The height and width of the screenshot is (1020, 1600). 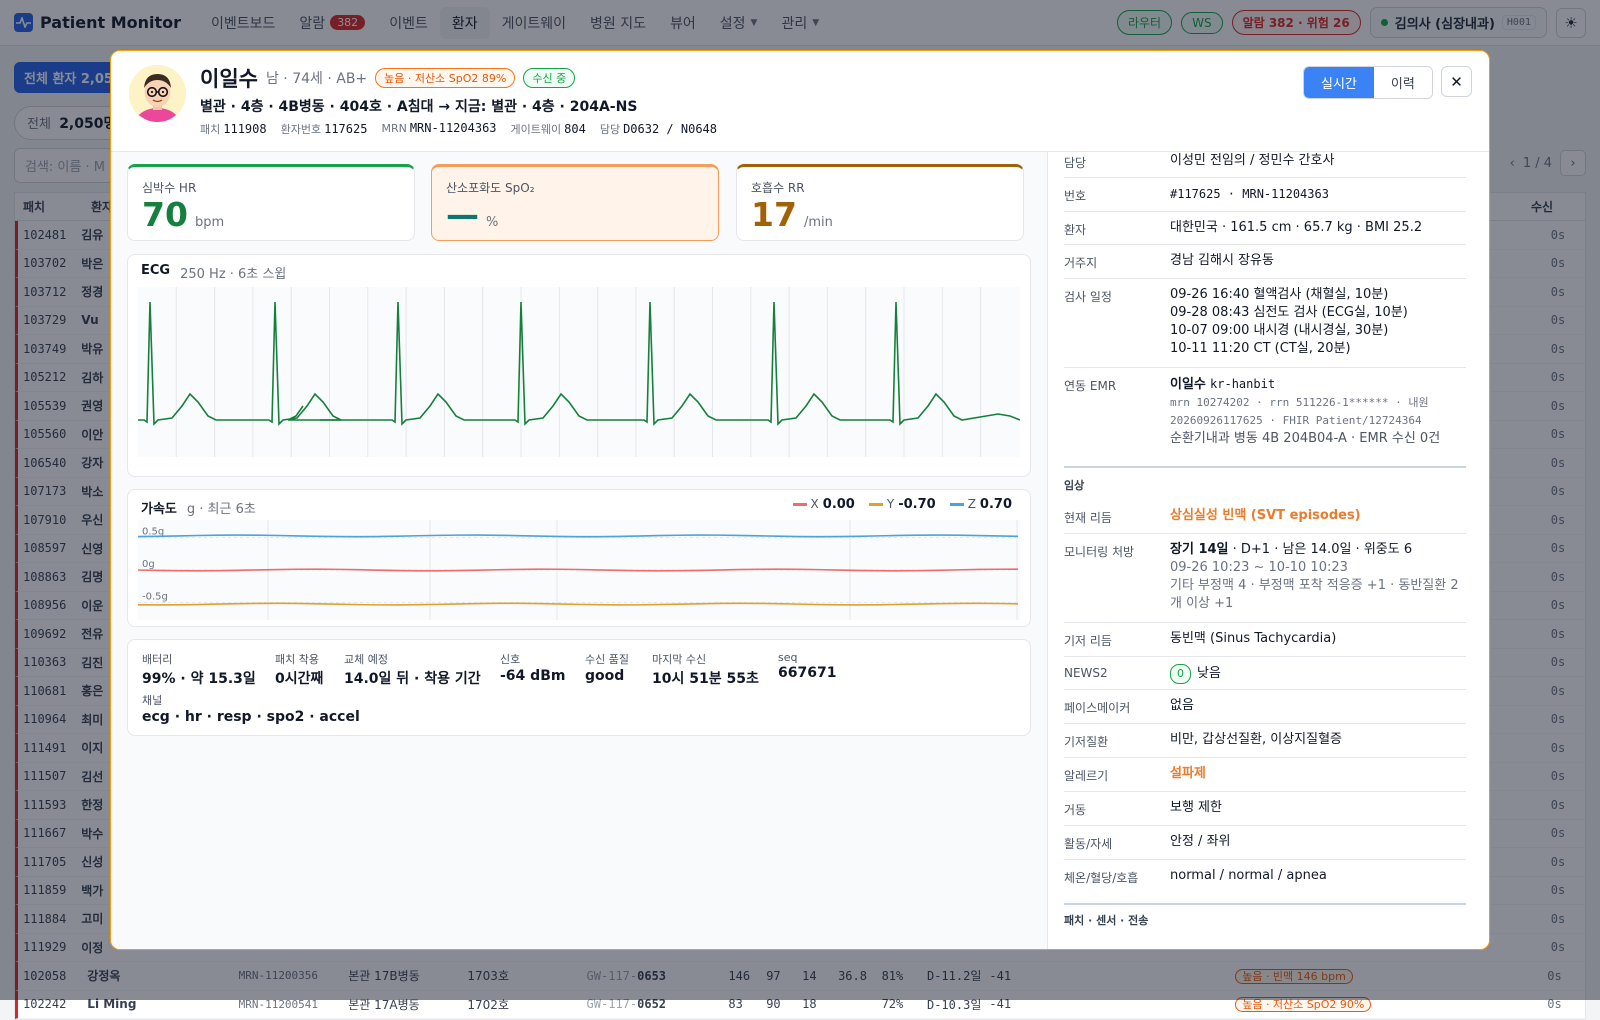 What do you see at coordinates (1097, 708) in the screenshot?
I see `info-key: 페이스메이커` at bounding box center [1097, 708].